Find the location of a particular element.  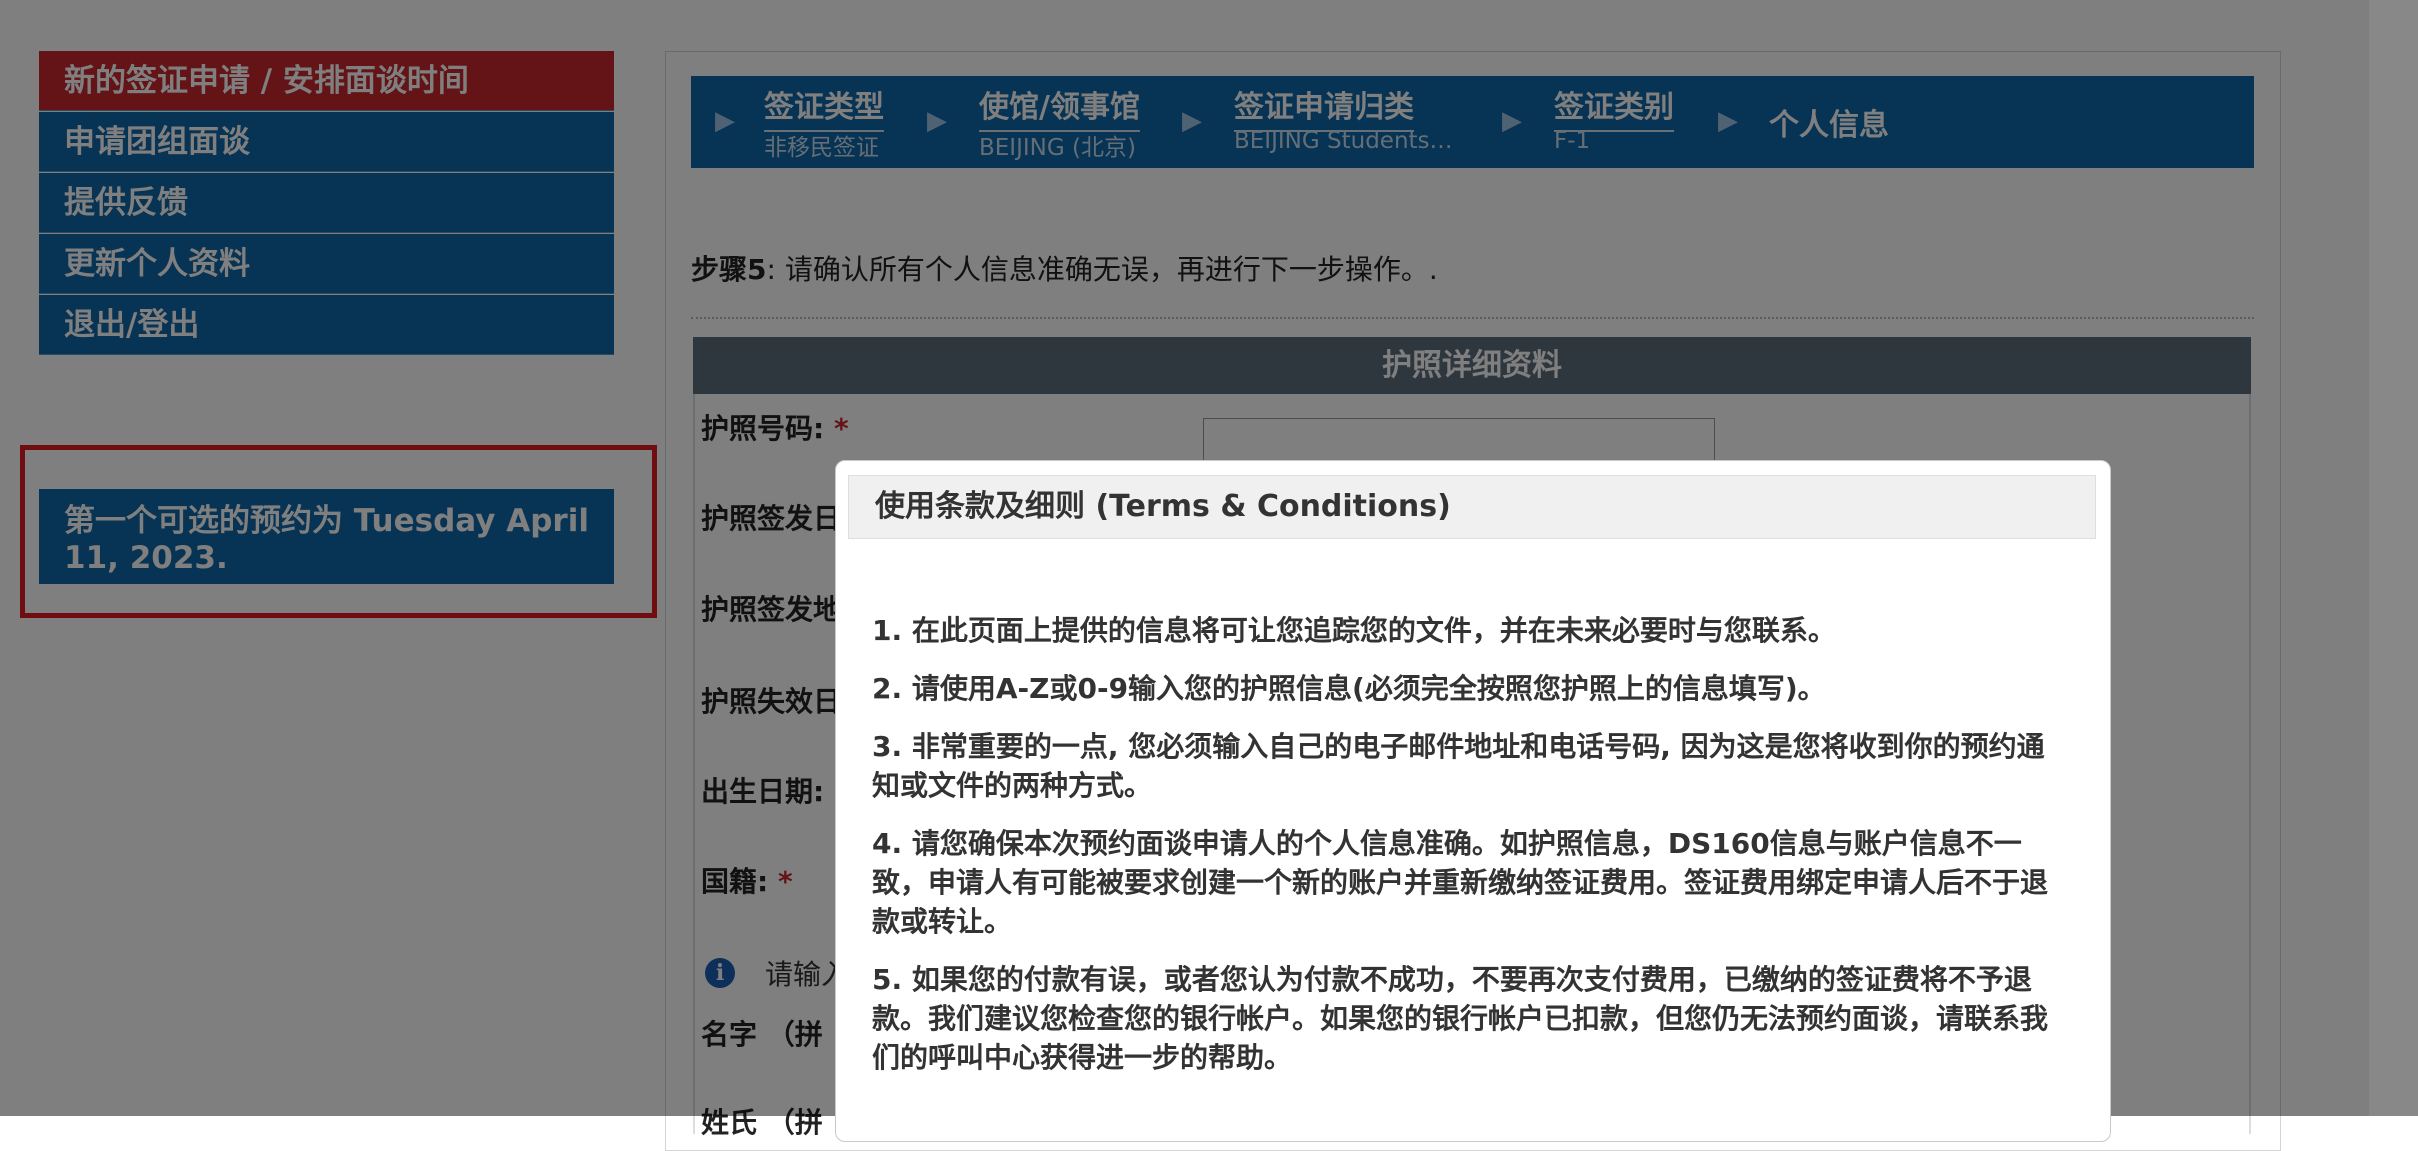

term-item: 1. 在此页面上提供的信息将可让您追踪您的文件，并在未来必要时与您联系。 is located at coordinates (1354, 630).